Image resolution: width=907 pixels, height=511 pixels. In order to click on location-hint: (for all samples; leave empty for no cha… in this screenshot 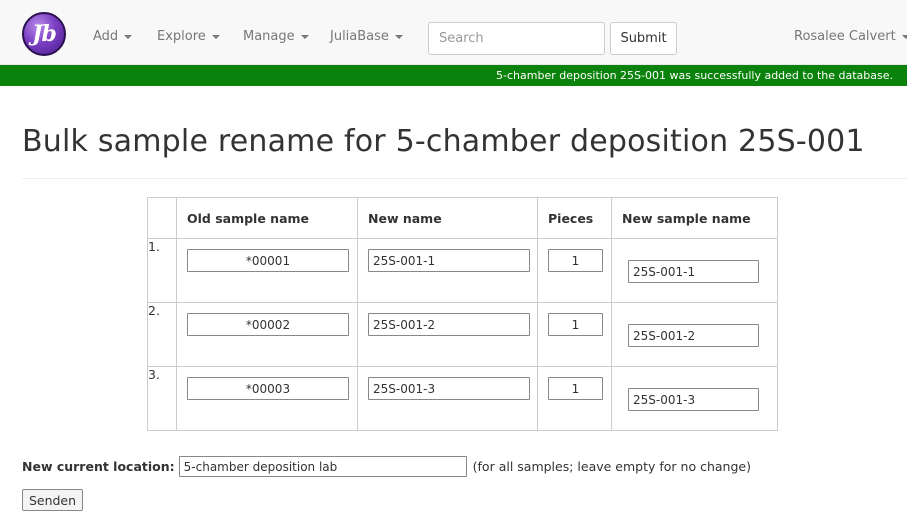, I will do `click(611, 466)`.